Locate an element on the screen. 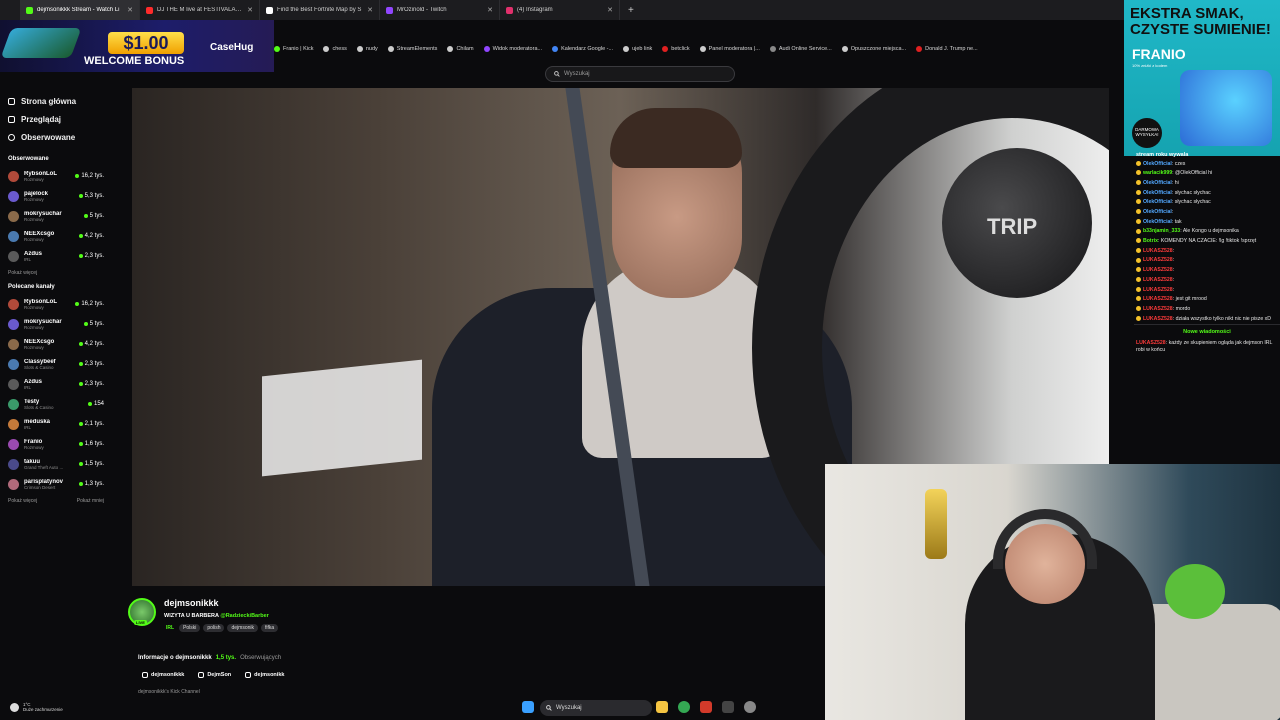 The width and height of the screenshot is (1280, 720). sidebar-channel: Franio Rozmowy 1,6 tys. is located at coordinates (56, 444).